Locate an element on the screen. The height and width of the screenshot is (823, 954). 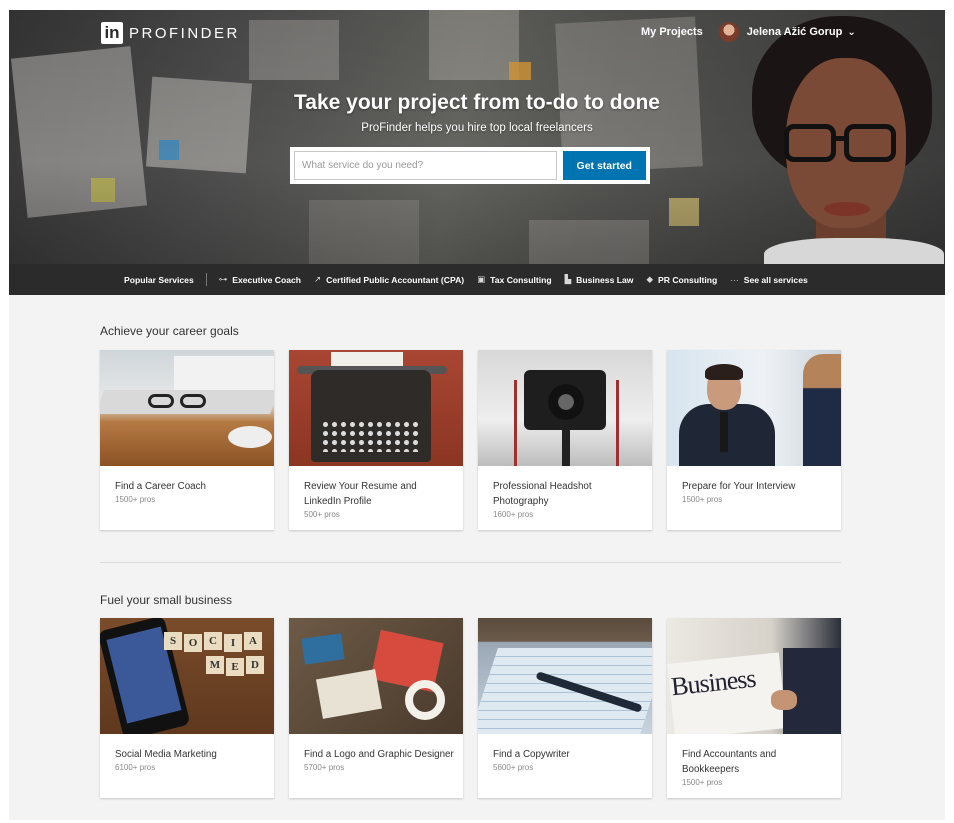
card-count: 1600+ pros is located at coordinates (513, 514).